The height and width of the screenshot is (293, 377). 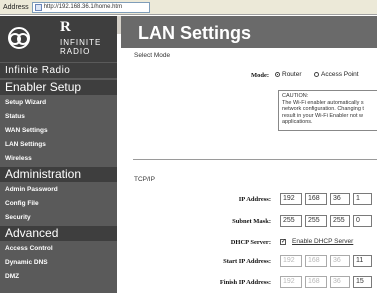 I want to click on sidebar-item-wan-settings: WAN Settings, so click(x=58, y=131).